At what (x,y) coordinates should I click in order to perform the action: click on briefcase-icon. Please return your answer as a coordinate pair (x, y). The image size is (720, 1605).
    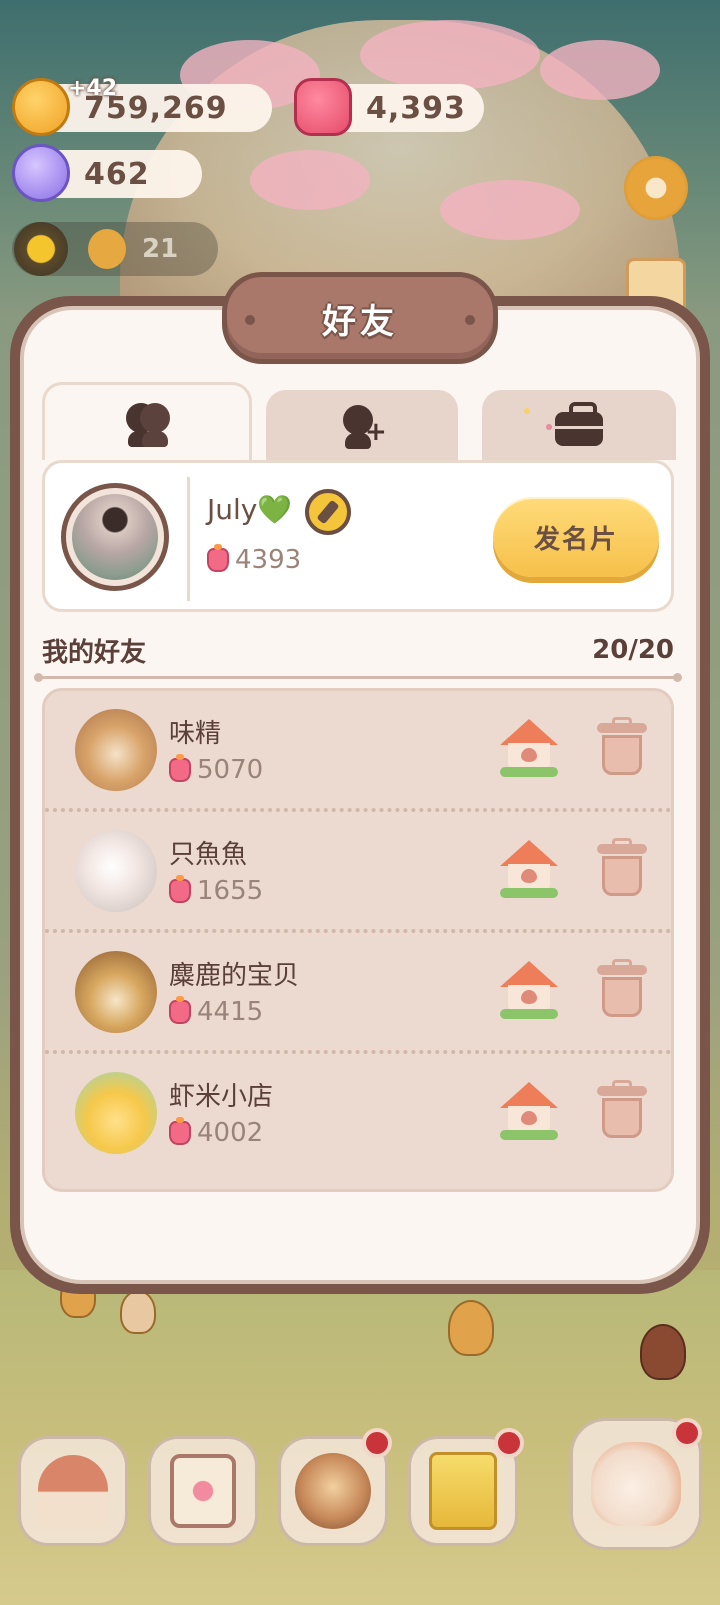
    Looking at the image, I should click on (579, 424).